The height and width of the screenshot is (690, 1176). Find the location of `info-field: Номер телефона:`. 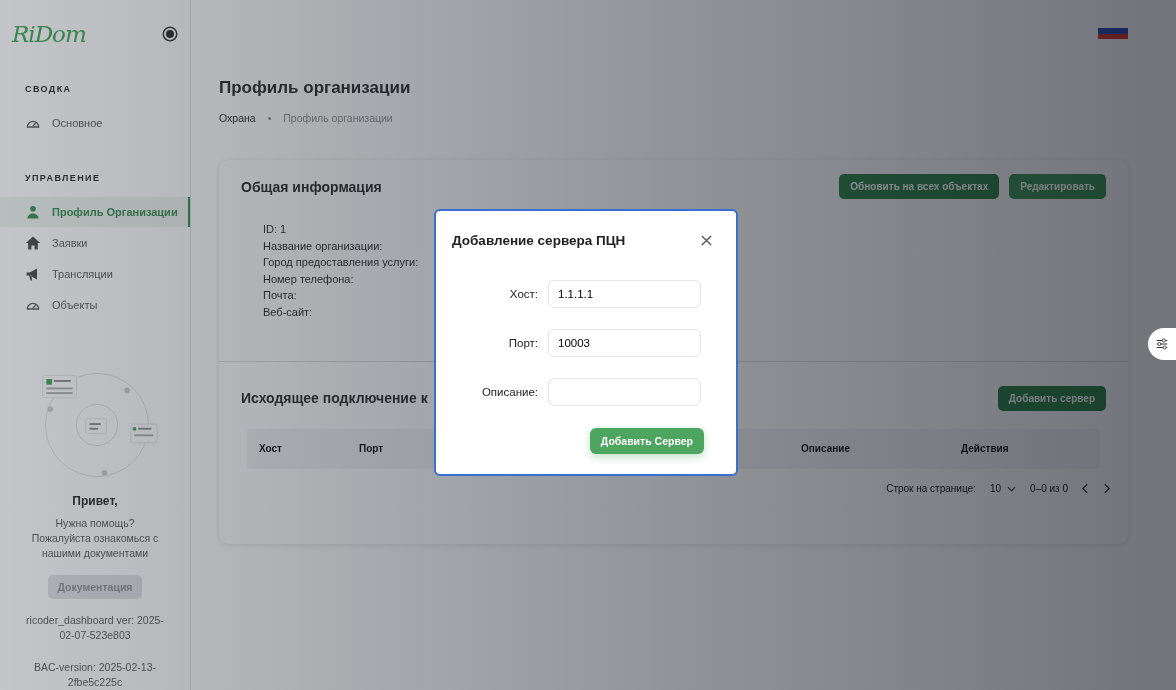

info-field: Номер телефона: is located at coordinates (308, 279).